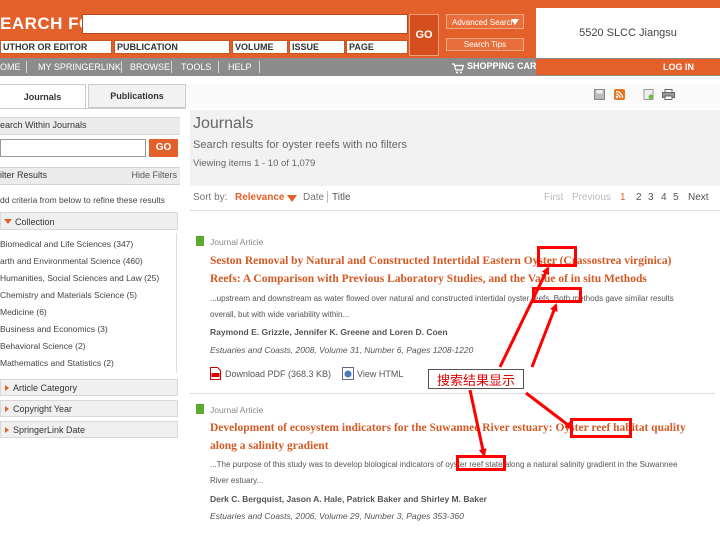  I want to click on arrow-to-oyster-snippet, so click(544, 335).